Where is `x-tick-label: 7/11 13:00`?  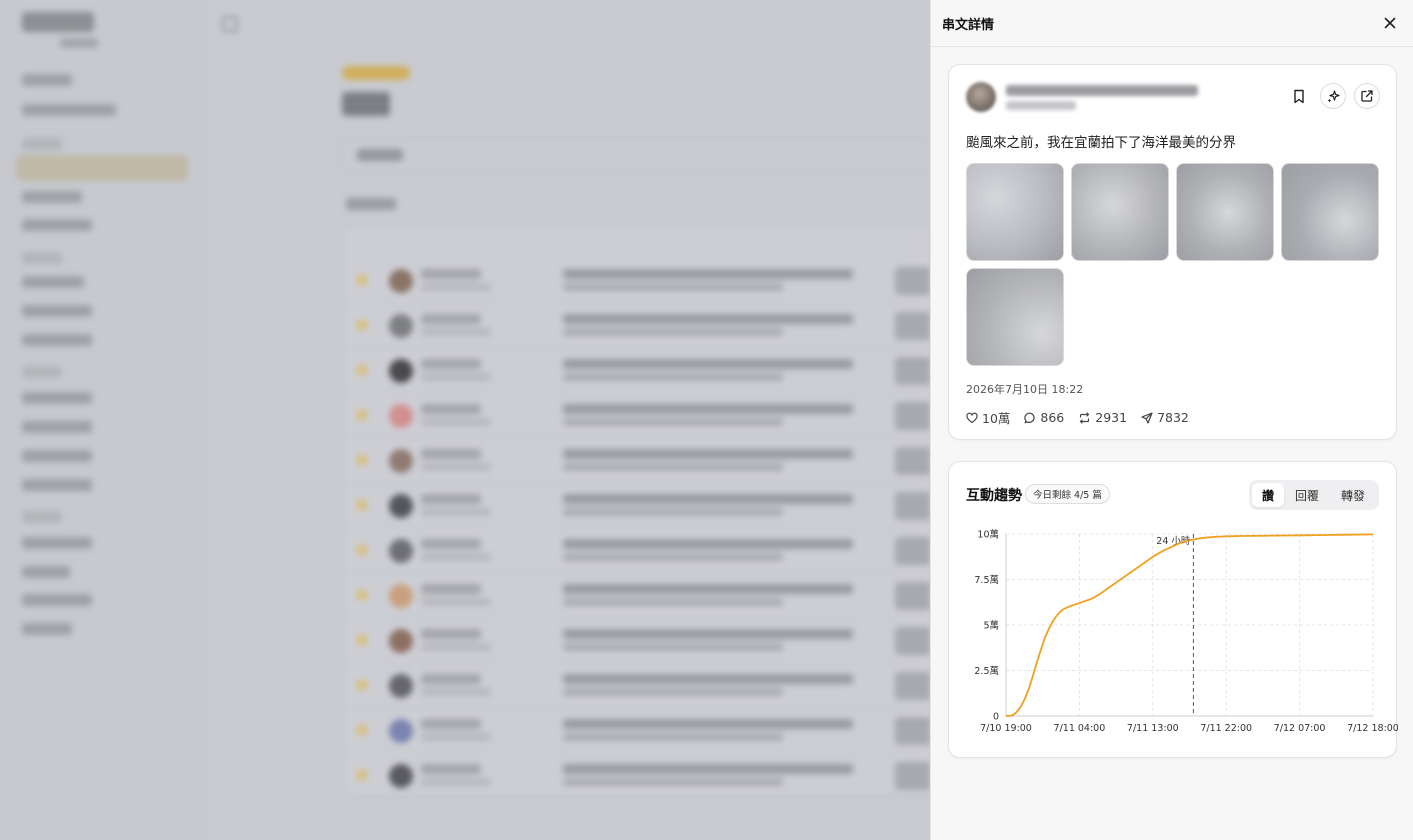 x-tick-label: 7/11 13:00 is located at coordinates (1153, 728).